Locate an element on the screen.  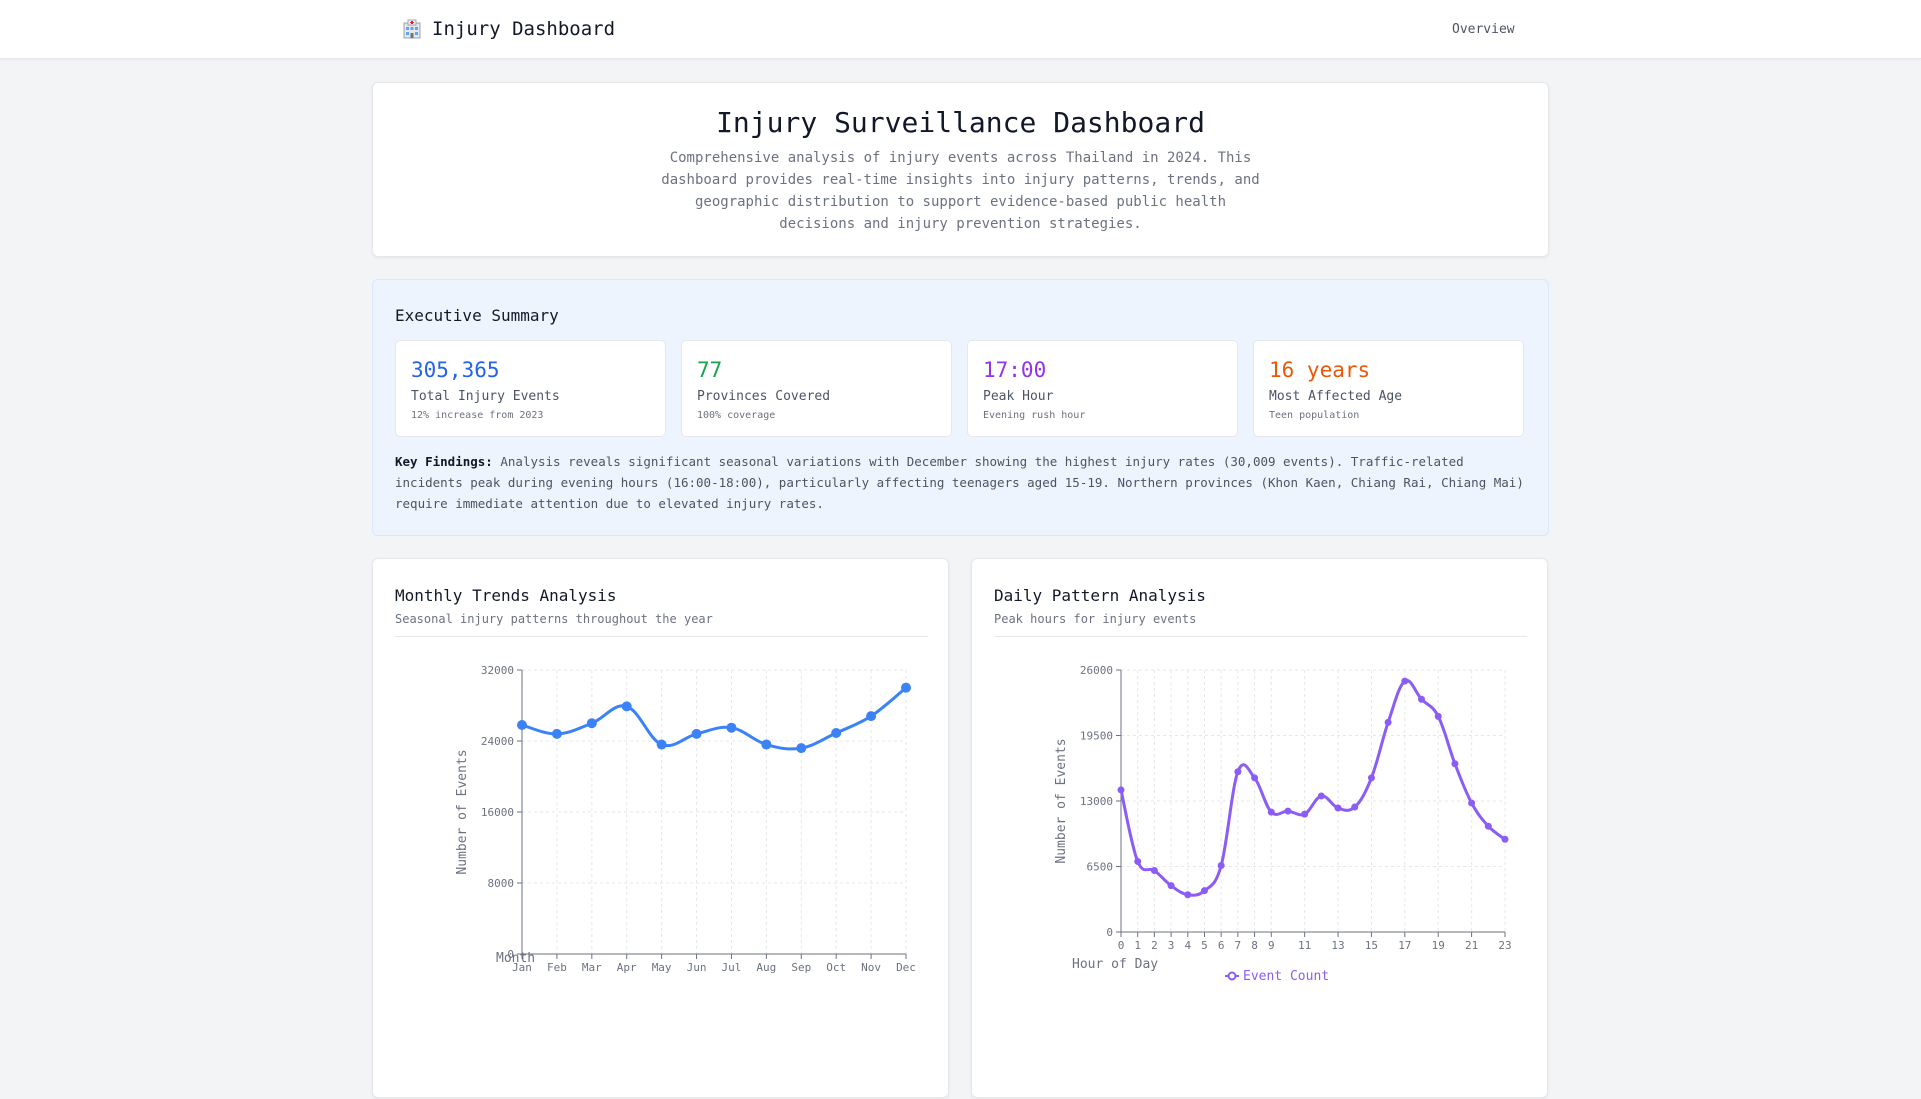
y-tick-label: 32000 is located at coordinates (497, 670).